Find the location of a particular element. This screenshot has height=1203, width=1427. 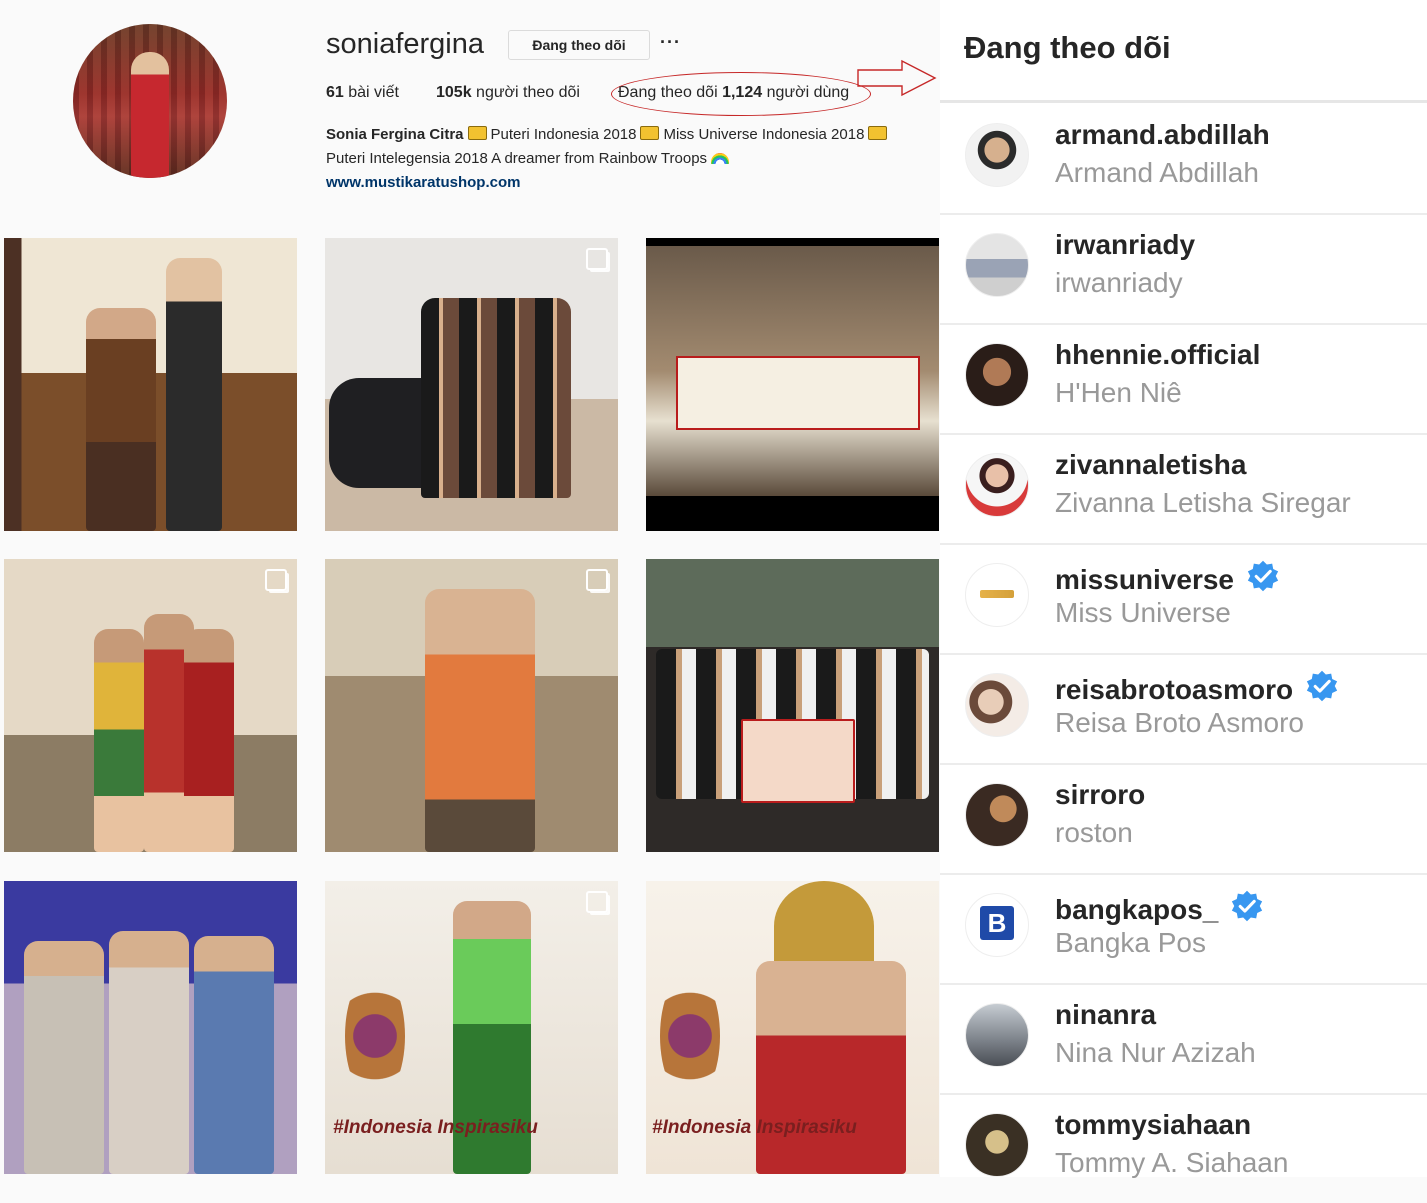

following-username-text: reisabrotoasmoro is located at coordinates (1174, 689).